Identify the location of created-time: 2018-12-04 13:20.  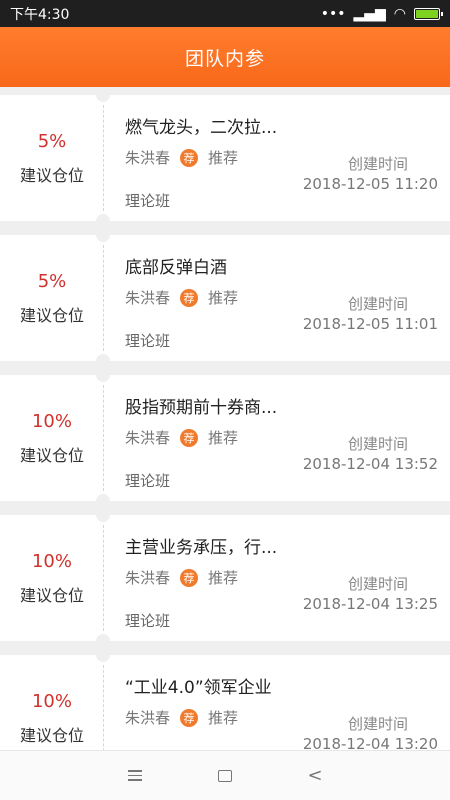
(370, 742).